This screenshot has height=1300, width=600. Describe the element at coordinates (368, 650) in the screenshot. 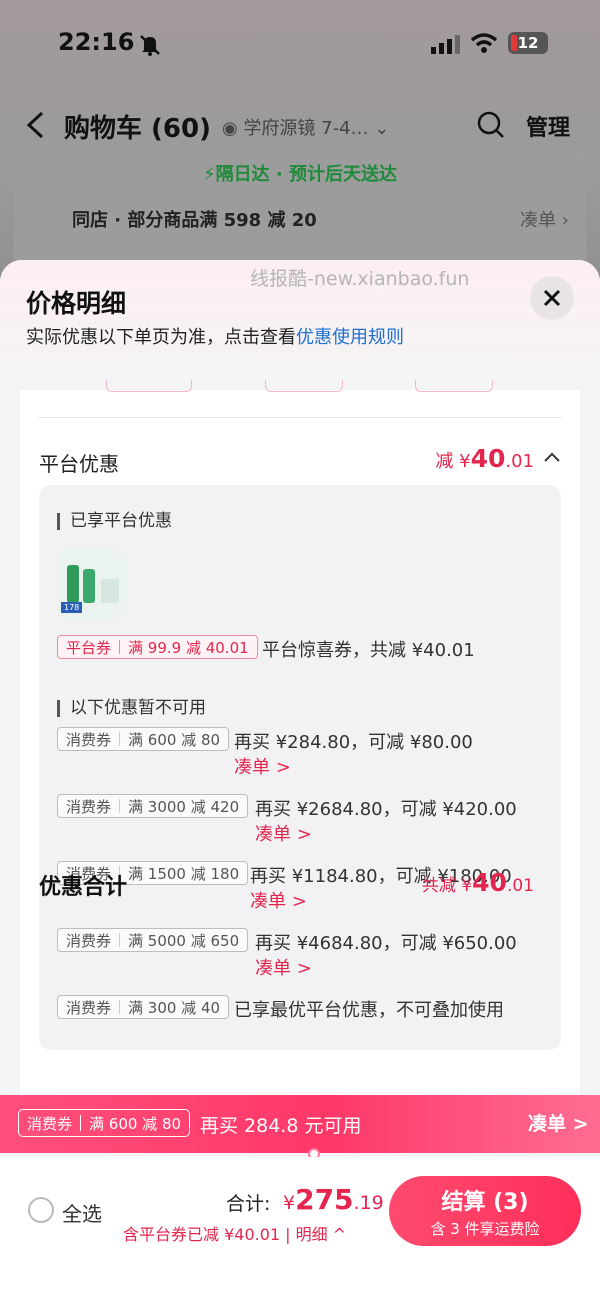

I see `enjoyed-desc: 平台惊喜券，共减 ¥40.01` at that location.